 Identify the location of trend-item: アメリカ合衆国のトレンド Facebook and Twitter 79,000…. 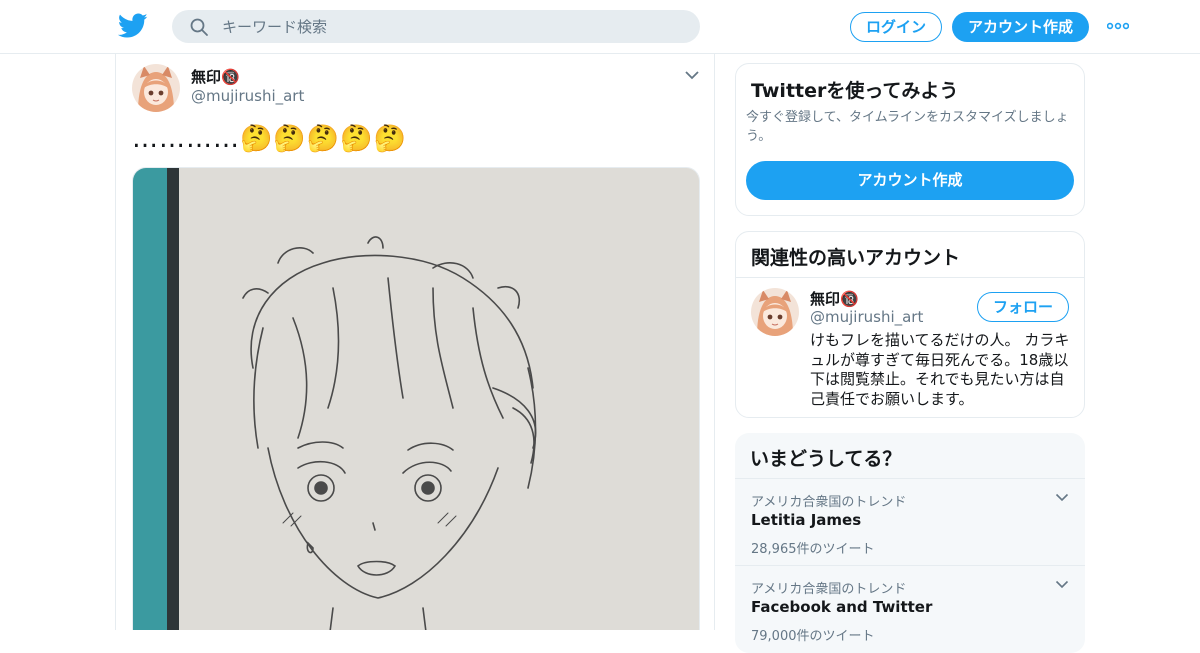
(910, 608).